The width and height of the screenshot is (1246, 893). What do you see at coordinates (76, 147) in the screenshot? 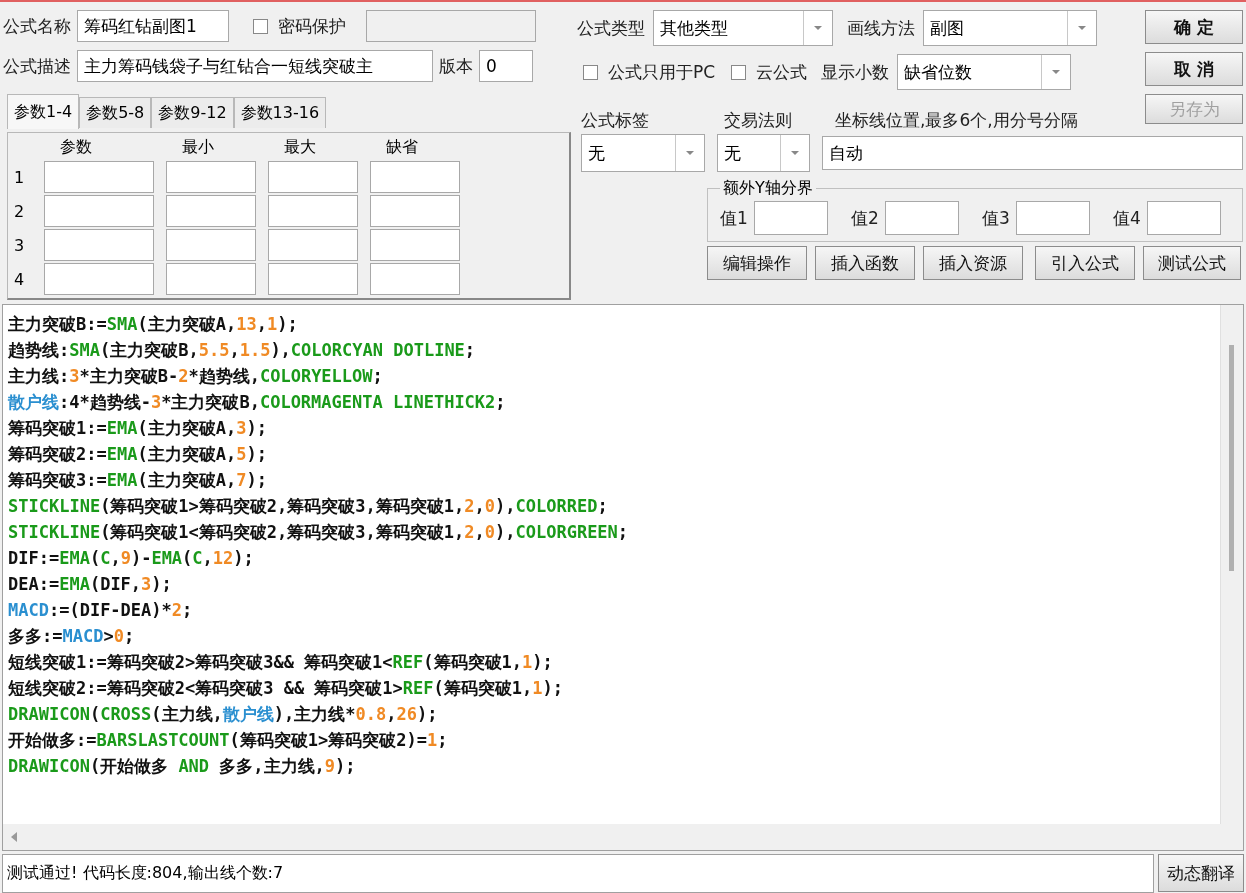
I see `column-header: 参数` at bounding box center [76, 147].